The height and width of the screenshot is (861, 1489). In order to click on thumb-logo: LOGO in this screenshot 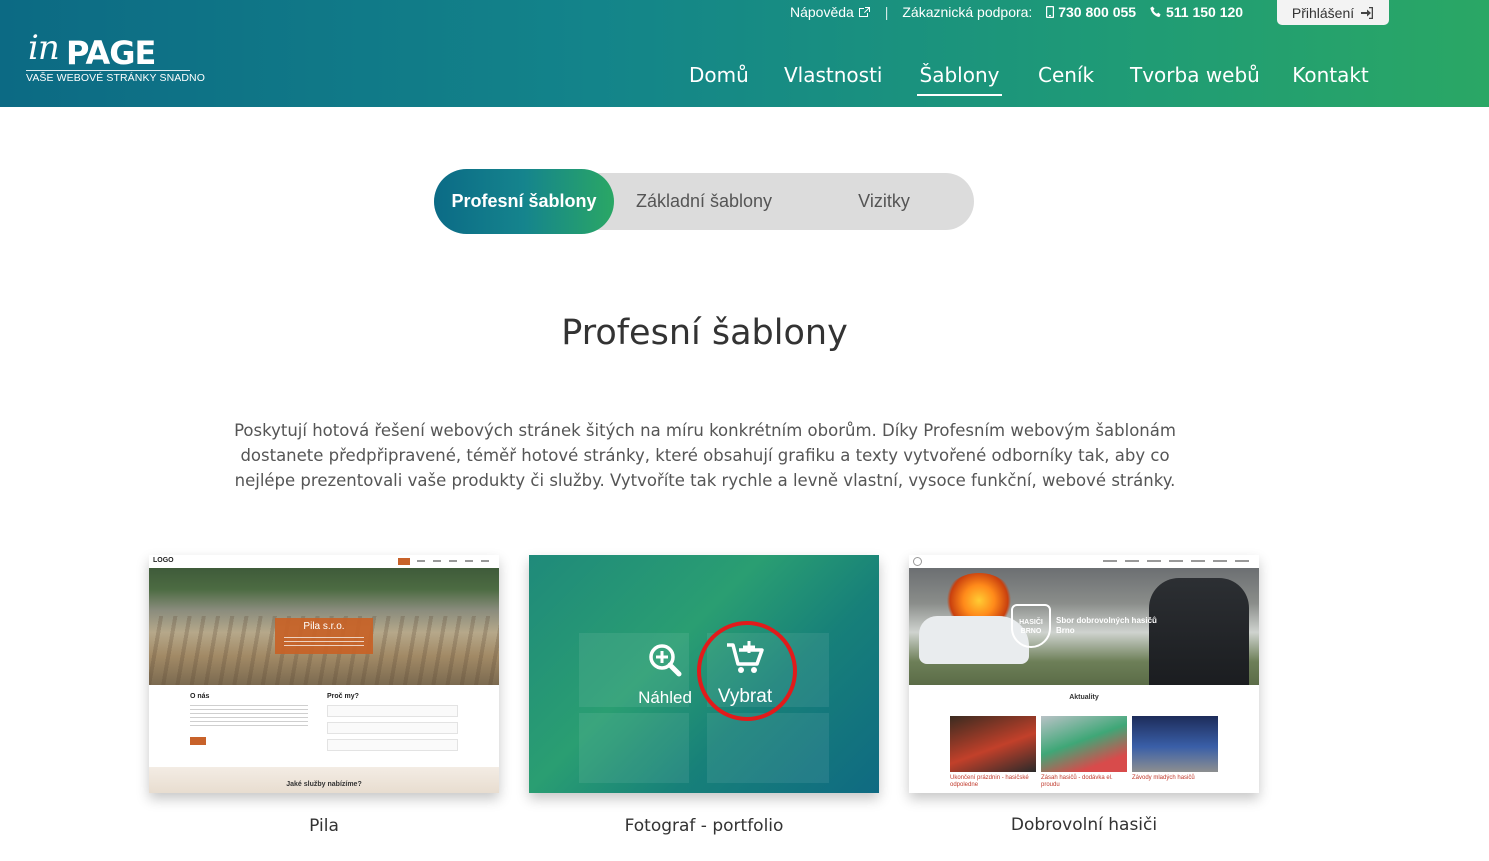, I will do `click(163, 560)`.